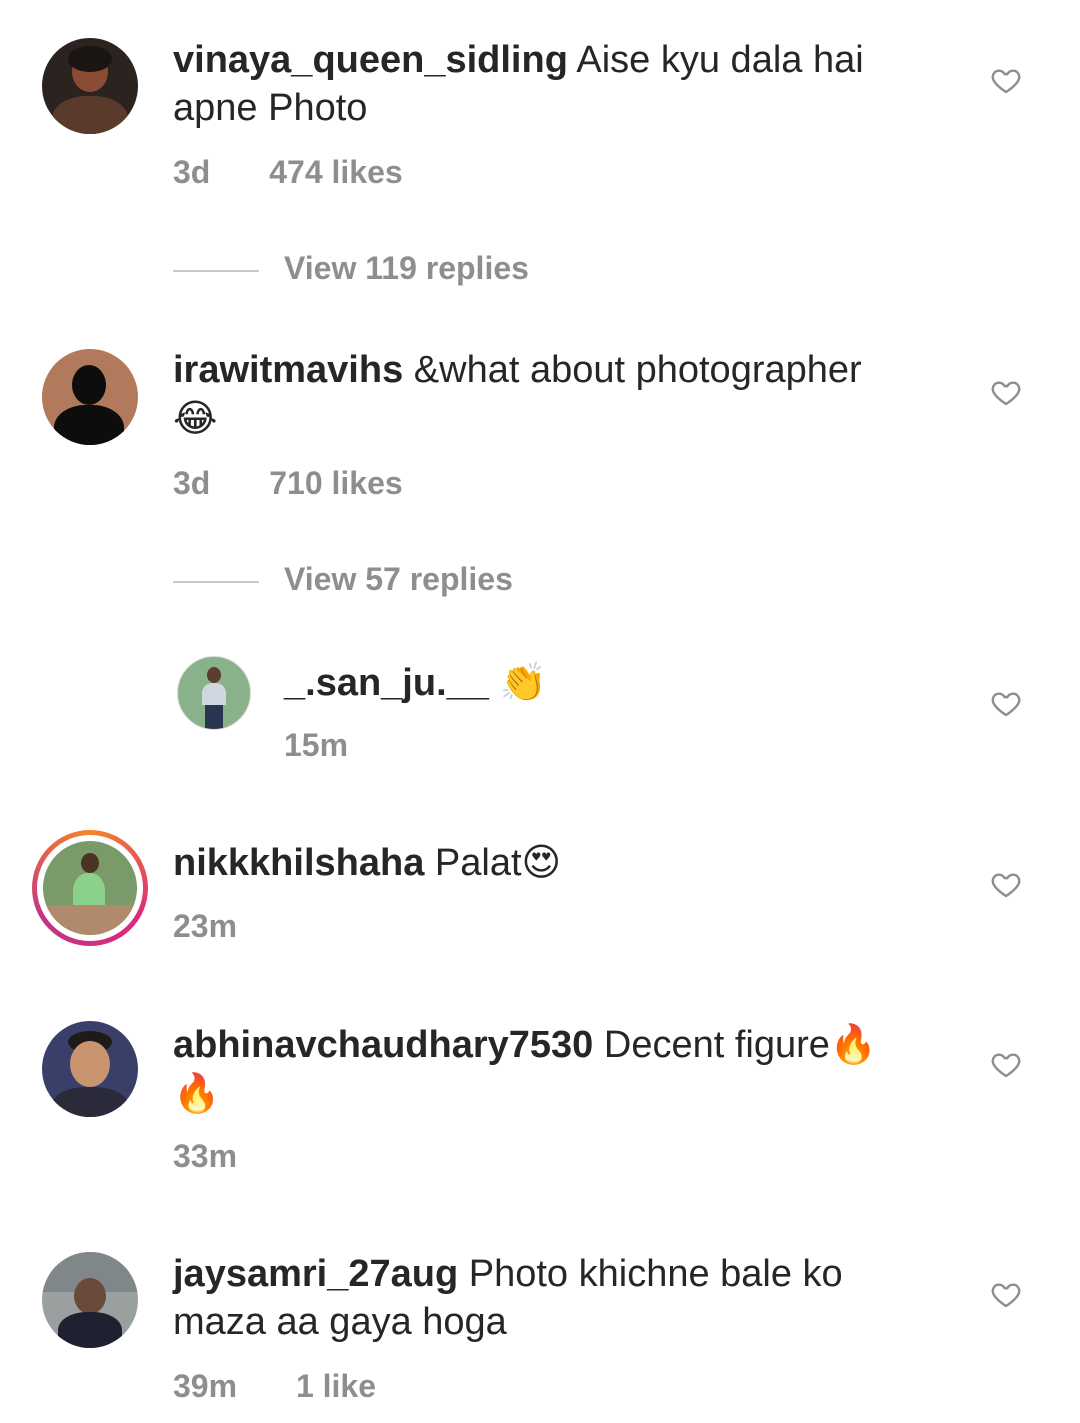  Describe the element at coordinates (315, 1274) in the screenshot. I see `comment-username: jaysamri_27aug` at that location.